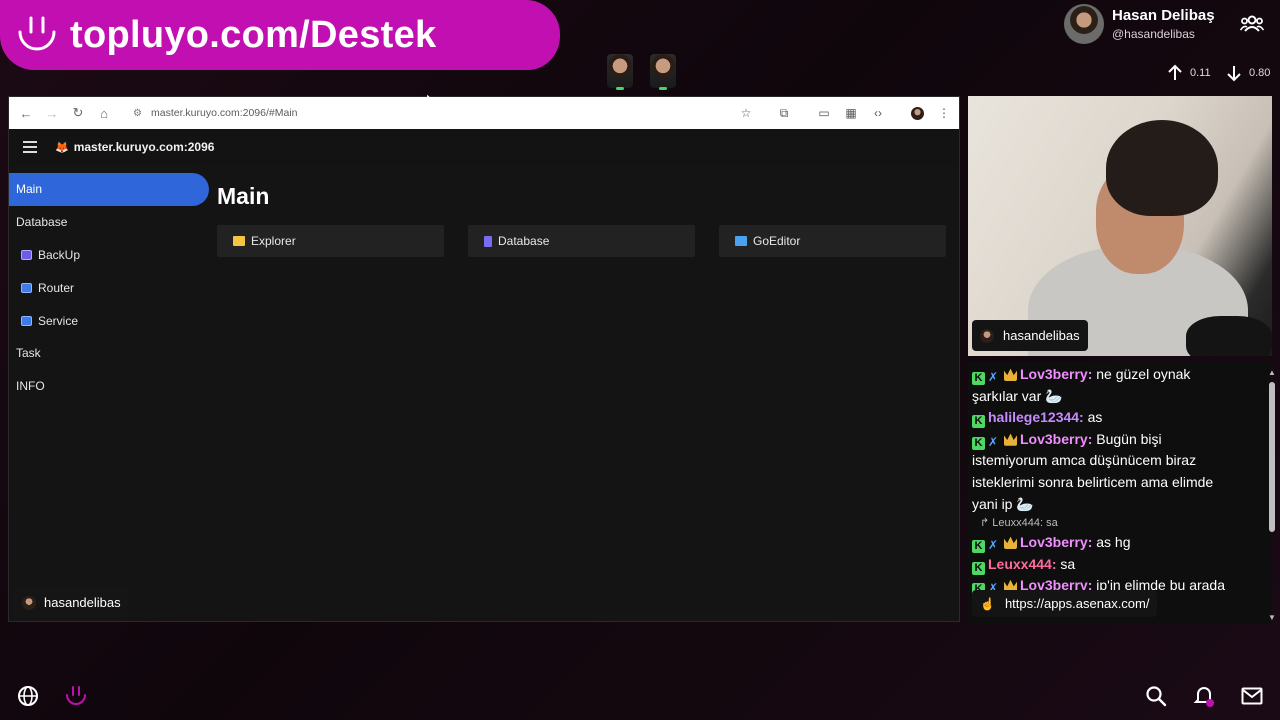 Image resolution: width=1280 pixels, height=720 pixels. I want to click on chat-reply-reference: ↱ Leuxx444: sa, so click(1019, 522).